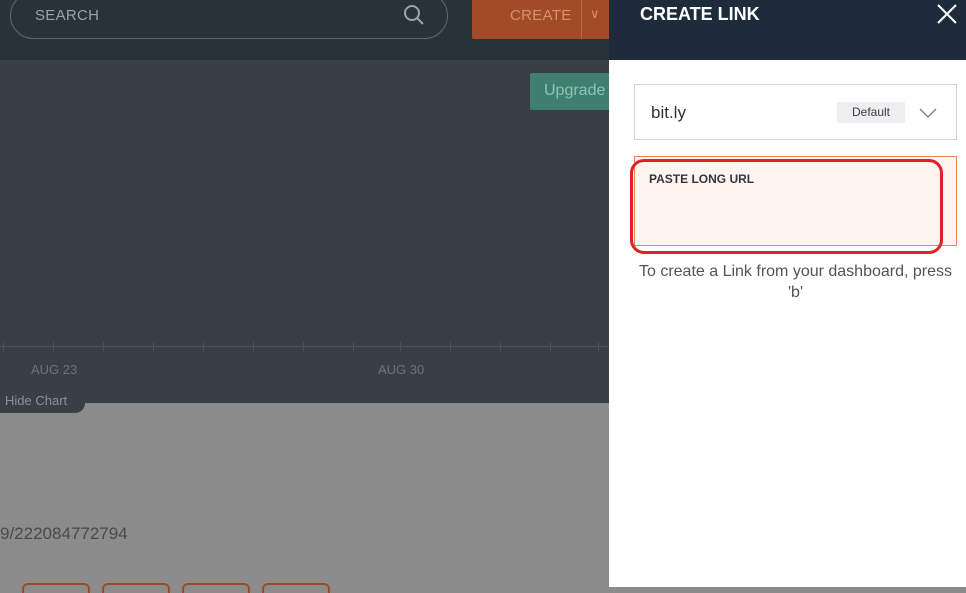 This screenshot has height=593, width=966. Describe the element at coordinates (871, 112) in the screenshot. I see `default-badge: Default` at that location.